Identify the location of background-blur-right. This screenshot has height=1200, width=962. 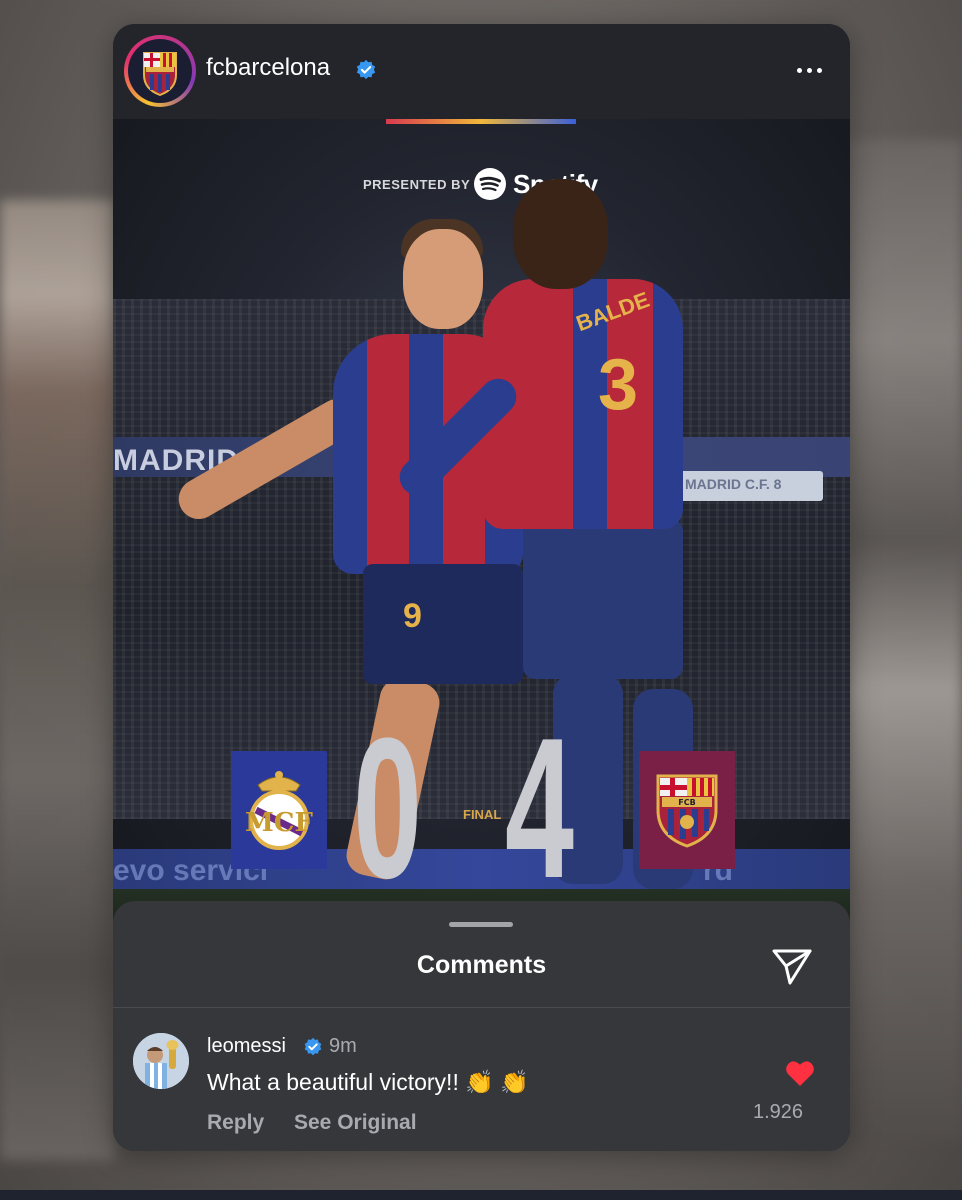
(904, 640).